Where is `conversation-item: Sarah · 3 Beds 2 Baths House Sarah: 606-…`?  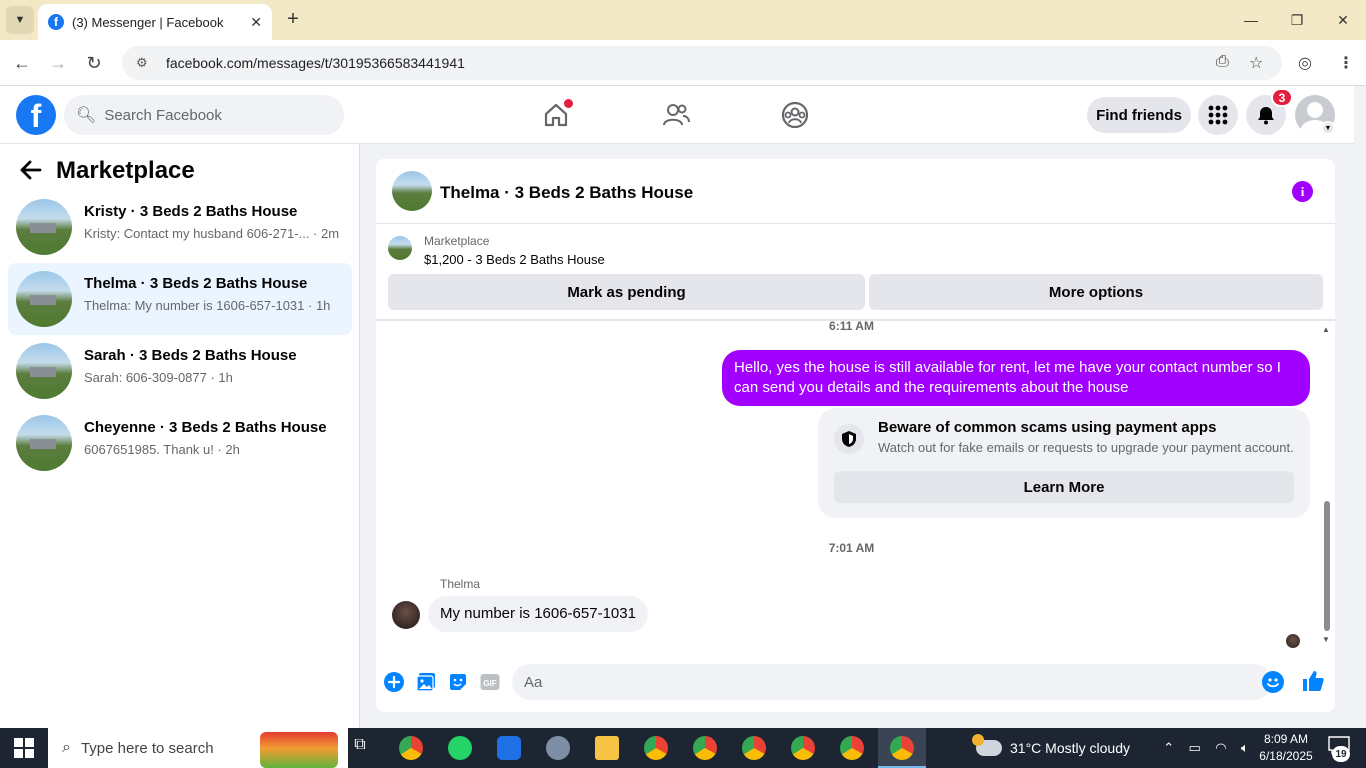
conversation-item: Sarah · 3 Beds 2 Baths House Sarah: 606-… is located at coordinates (180, 371).